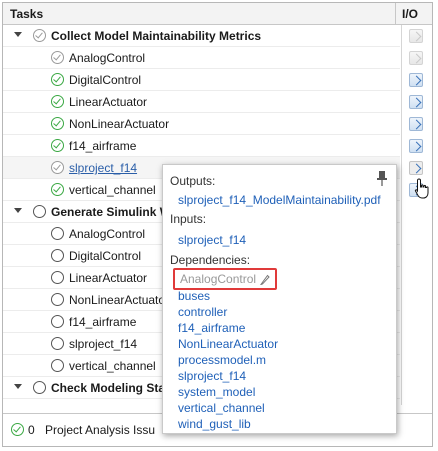 Image resolution: width=438 pixels, height=451 pixels. Describe the element at coordinates (410, 14) in the screenshot. I see `io-column-header: I/O` at that location.